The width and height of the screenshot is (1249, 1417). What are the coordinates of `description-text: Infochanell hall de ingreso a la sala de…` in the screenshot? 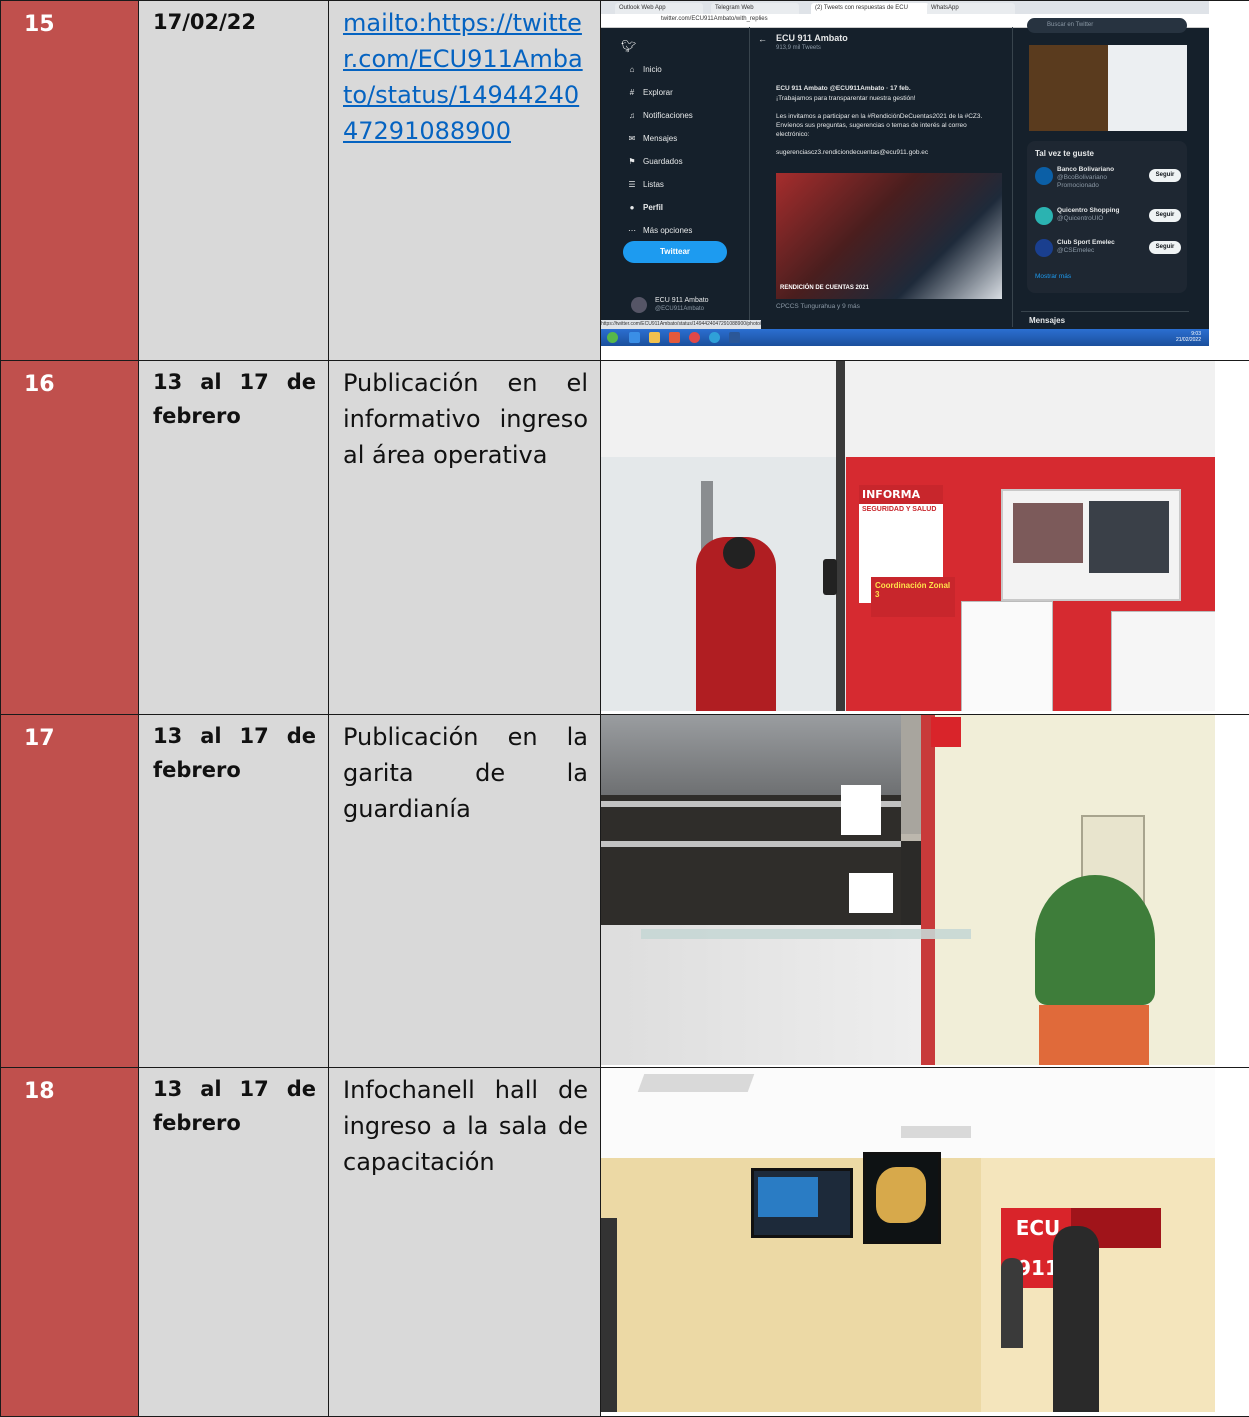 It's located at (464, 1124).